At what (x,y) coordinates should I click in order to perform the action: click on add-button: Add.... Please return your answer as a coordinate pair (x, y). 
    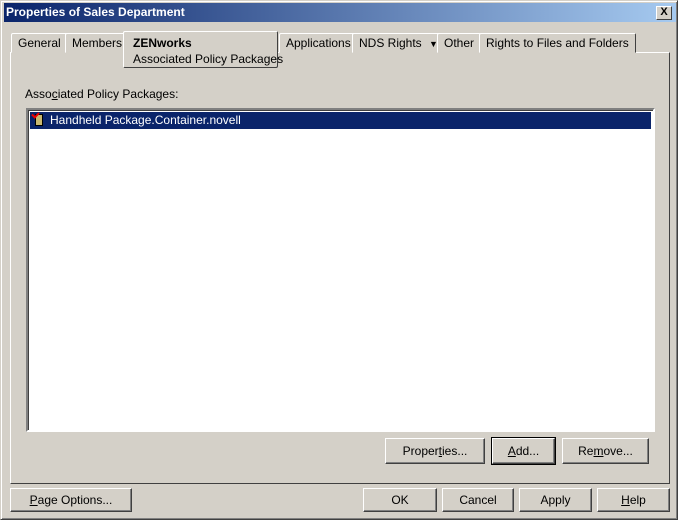
    Looking at the image, I should click on (523, 451).